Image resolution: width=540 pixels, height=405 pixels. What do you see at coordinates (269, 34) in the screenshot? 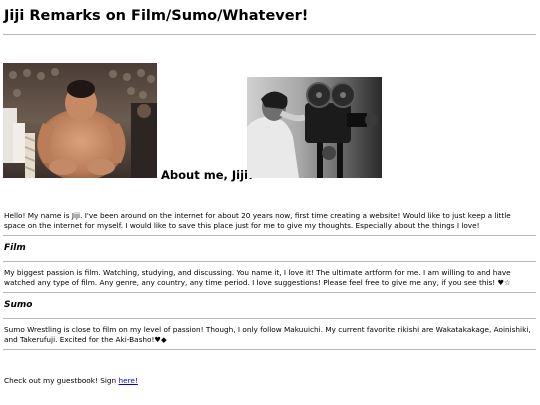
I see `title-divider` at bounding box center [269, 34].